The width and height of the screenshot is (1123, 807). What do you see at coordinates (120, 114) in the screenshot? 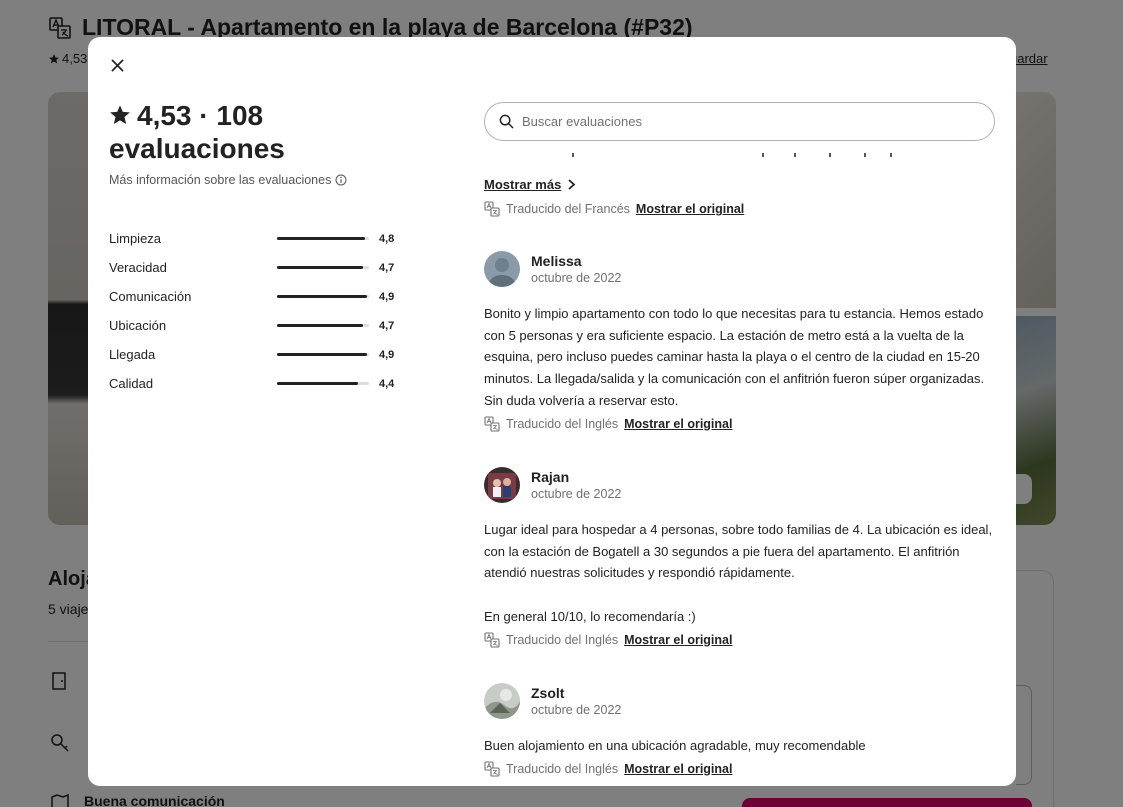
I see `star-icon` at bounding box center [120, 114].